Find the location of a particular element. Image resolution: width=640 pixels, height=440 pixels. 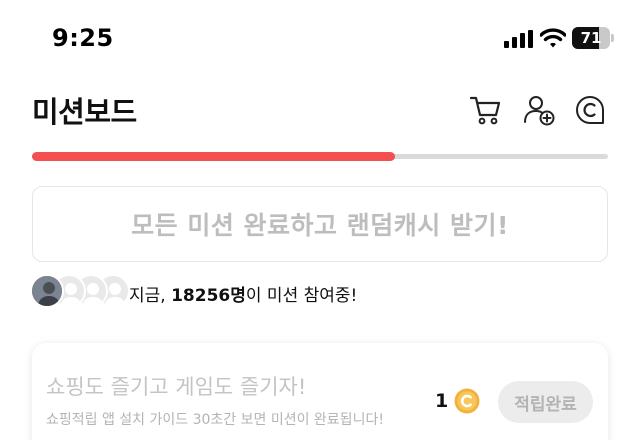

mission-progress-bar is located at coordinates (320, 156).